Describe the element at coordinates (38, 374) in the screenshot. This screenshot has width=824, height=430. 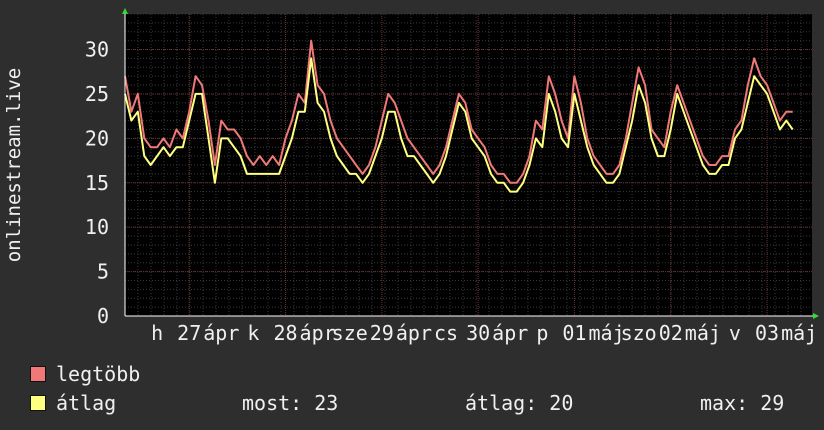
I see `legend-swatch-legtobb` at that location.